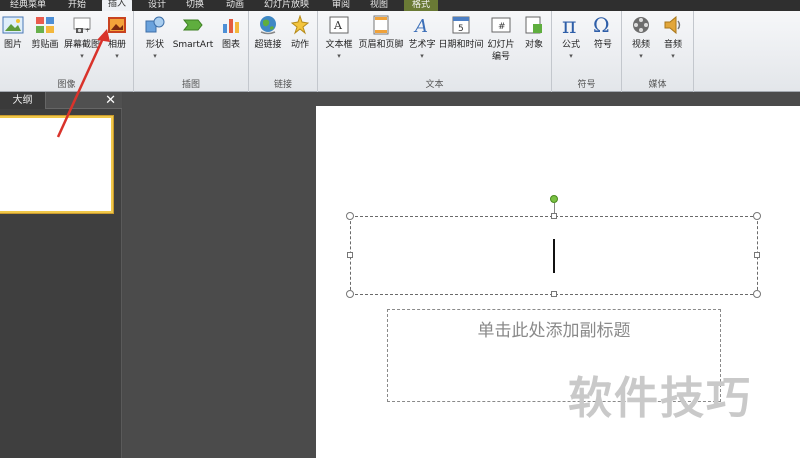  I want to click on tab-format: 格式, so click(421, 5).